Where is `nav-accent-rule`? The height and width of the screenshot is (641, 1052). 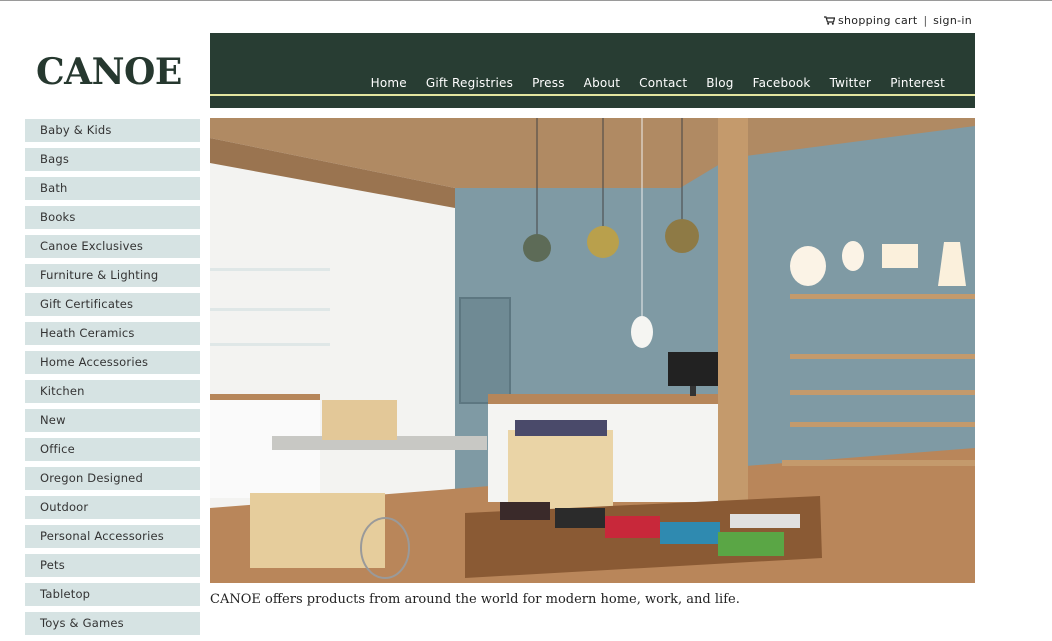 nav-accent-rule is located at coordinates (592, 95).